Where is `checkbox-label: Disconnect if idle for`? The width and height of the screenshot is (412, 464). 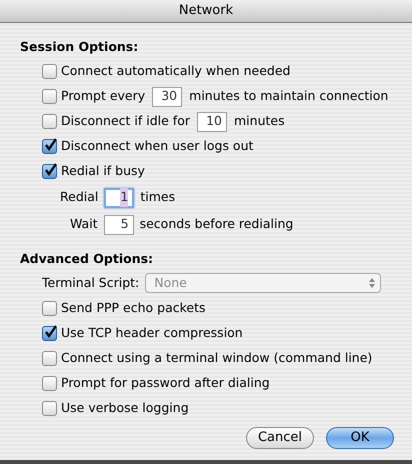
checkbox-label: Disconnect if idle for is located at coordinates (125, 121).